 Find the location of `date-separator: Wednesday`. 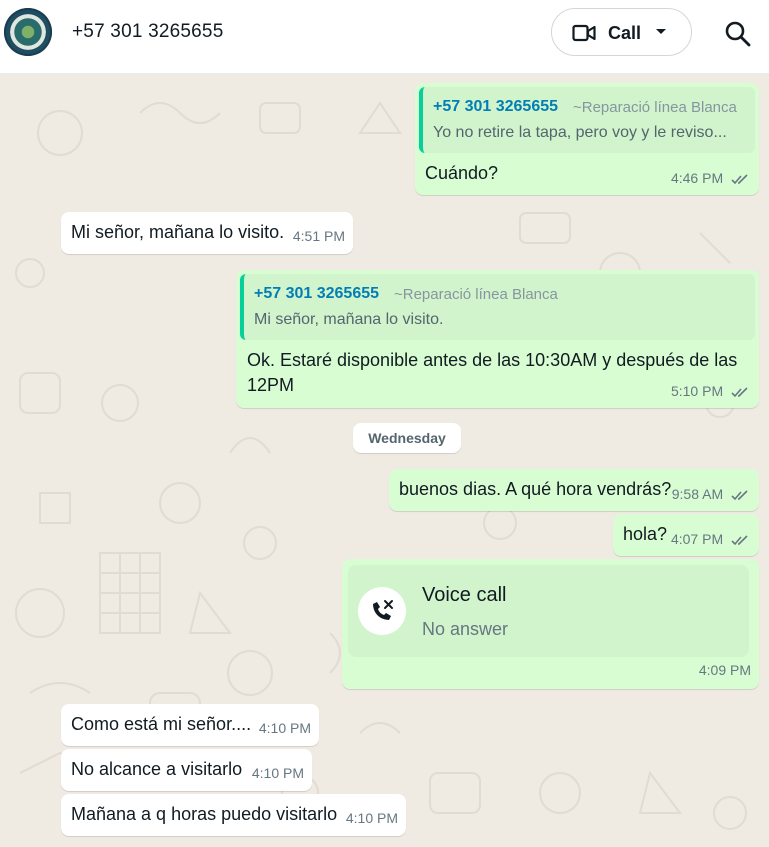

date-separator: Wednesday is located at coordinates (407, 438).